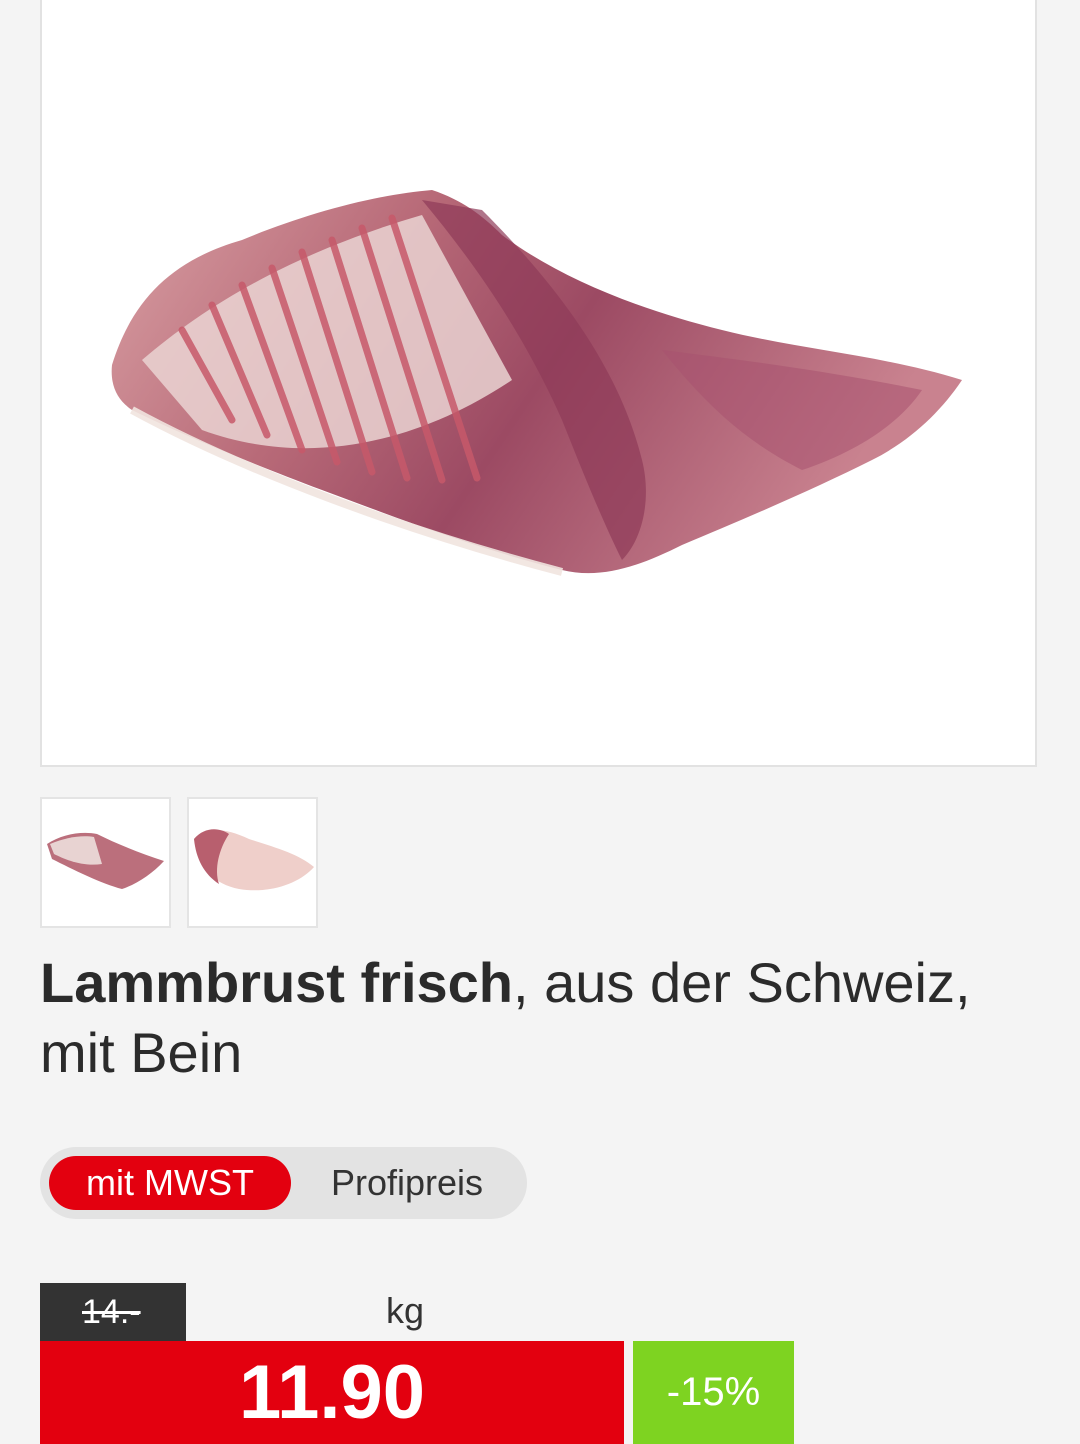 The image size is (1080, 1444). What do you see at coordinates (276, 982) in the screenshot?
I see `product-title-bold: Lammbrust frisch` at bounding box center [276, 982].